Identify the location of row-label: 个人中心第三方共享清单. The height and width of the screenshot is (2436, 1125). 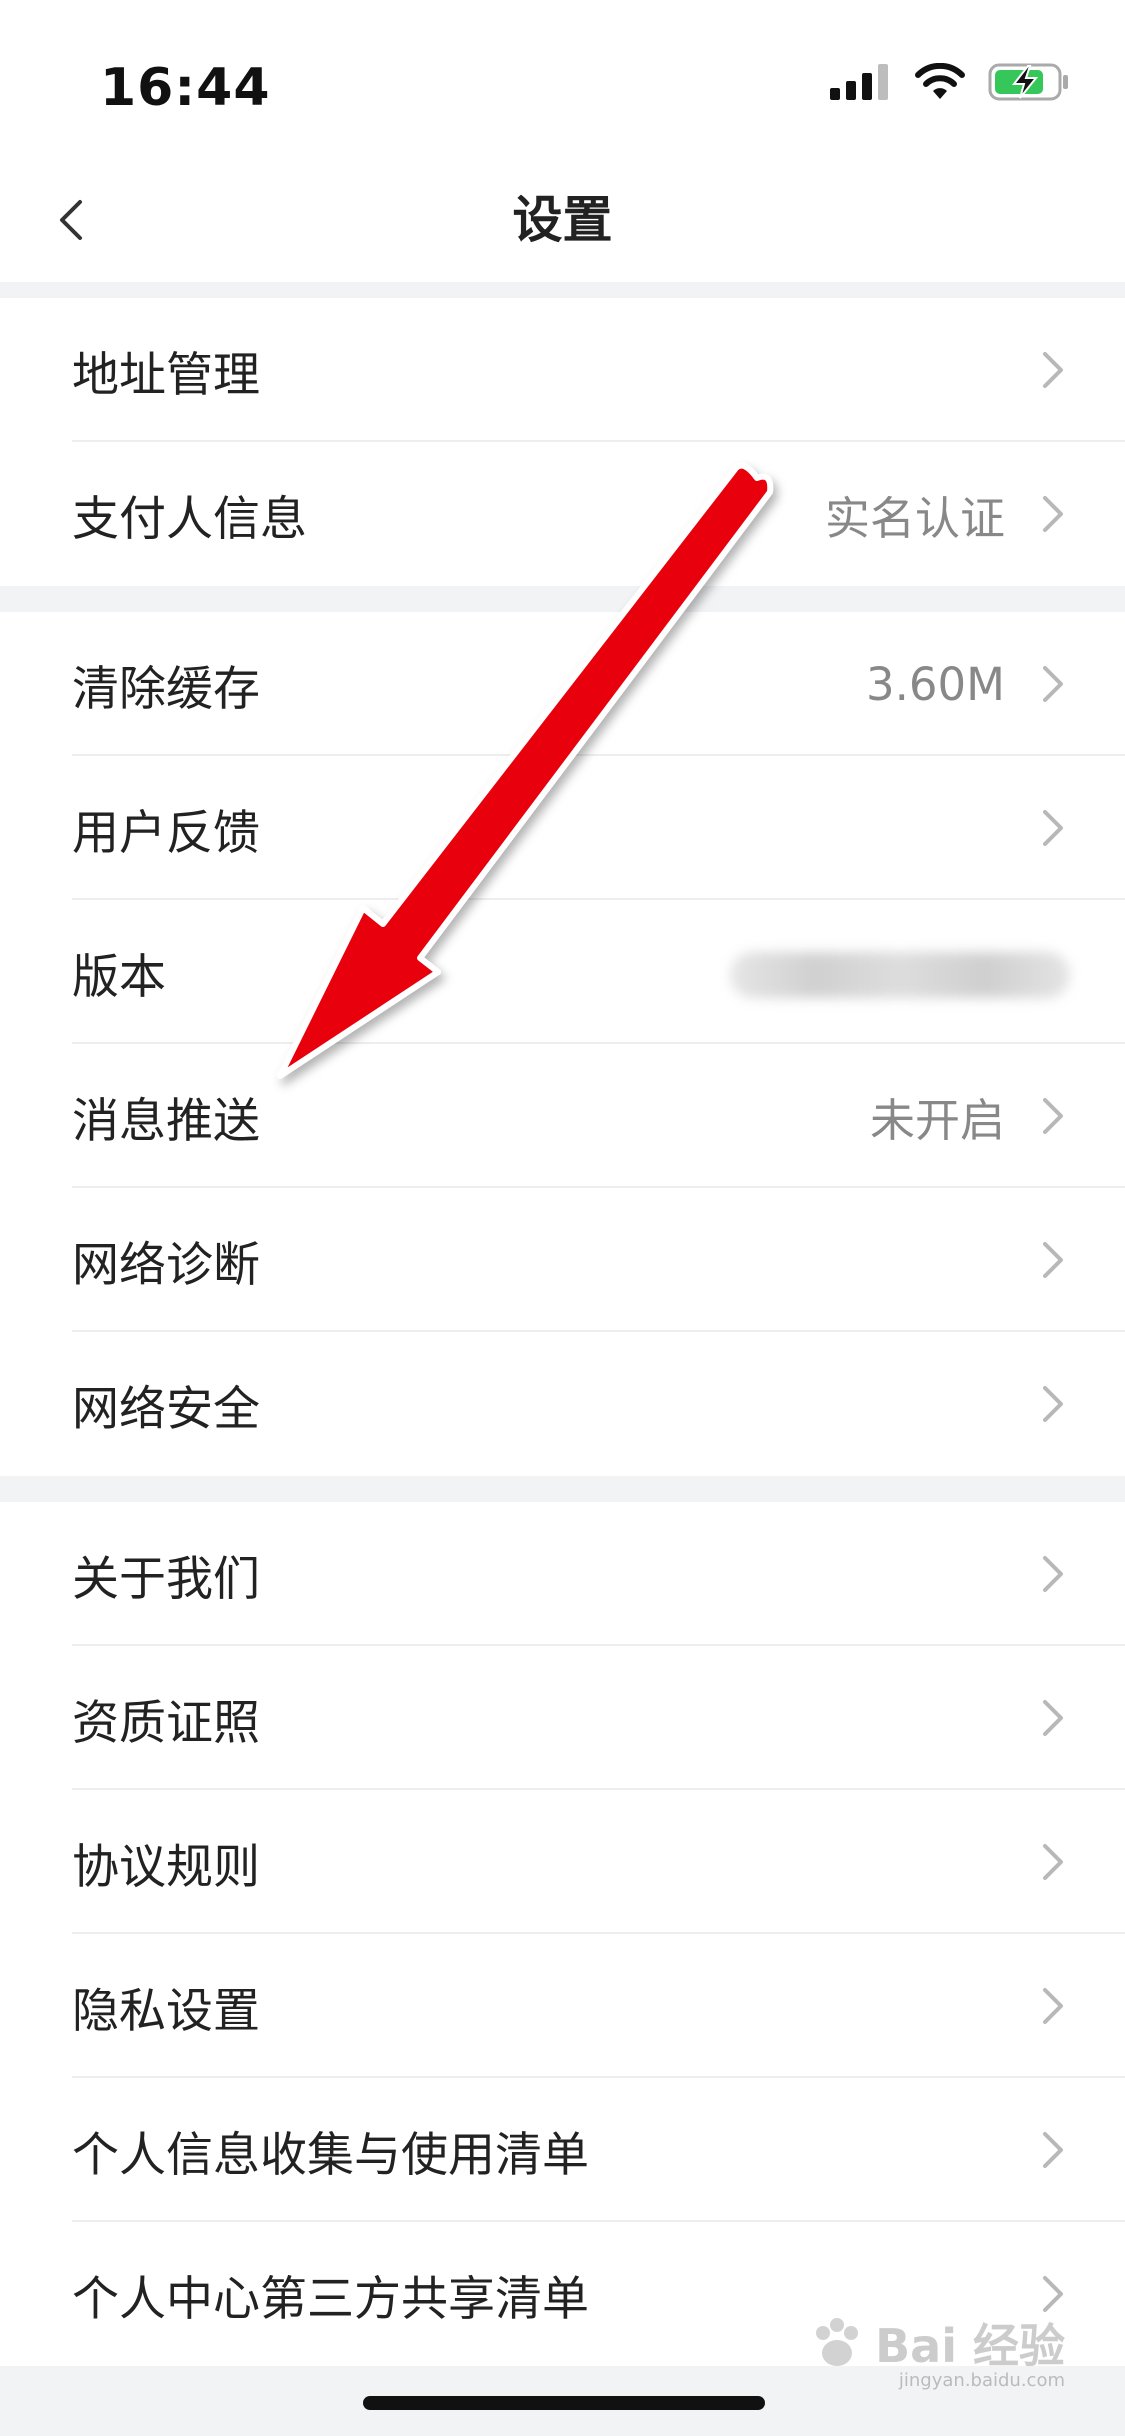
(330, 2299).